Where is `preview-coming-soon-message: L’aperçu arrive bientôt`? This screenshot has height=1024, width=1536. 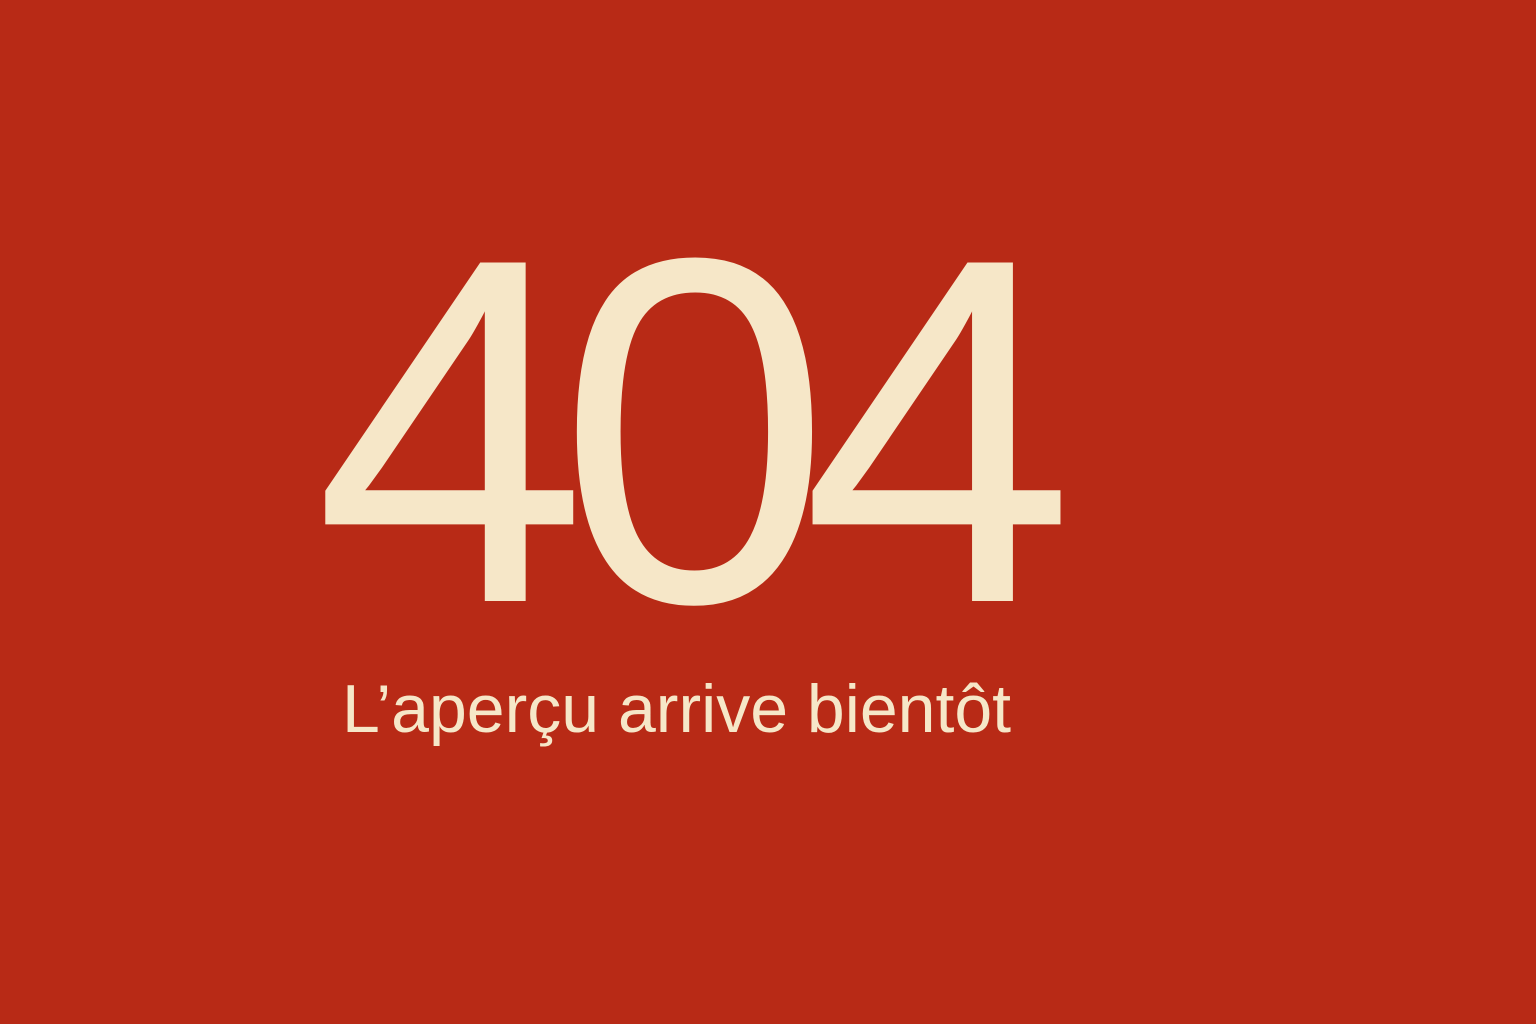
preview-coming-soon-message: L’aperçu arrive bientôt is located at coordinates (677, 709).